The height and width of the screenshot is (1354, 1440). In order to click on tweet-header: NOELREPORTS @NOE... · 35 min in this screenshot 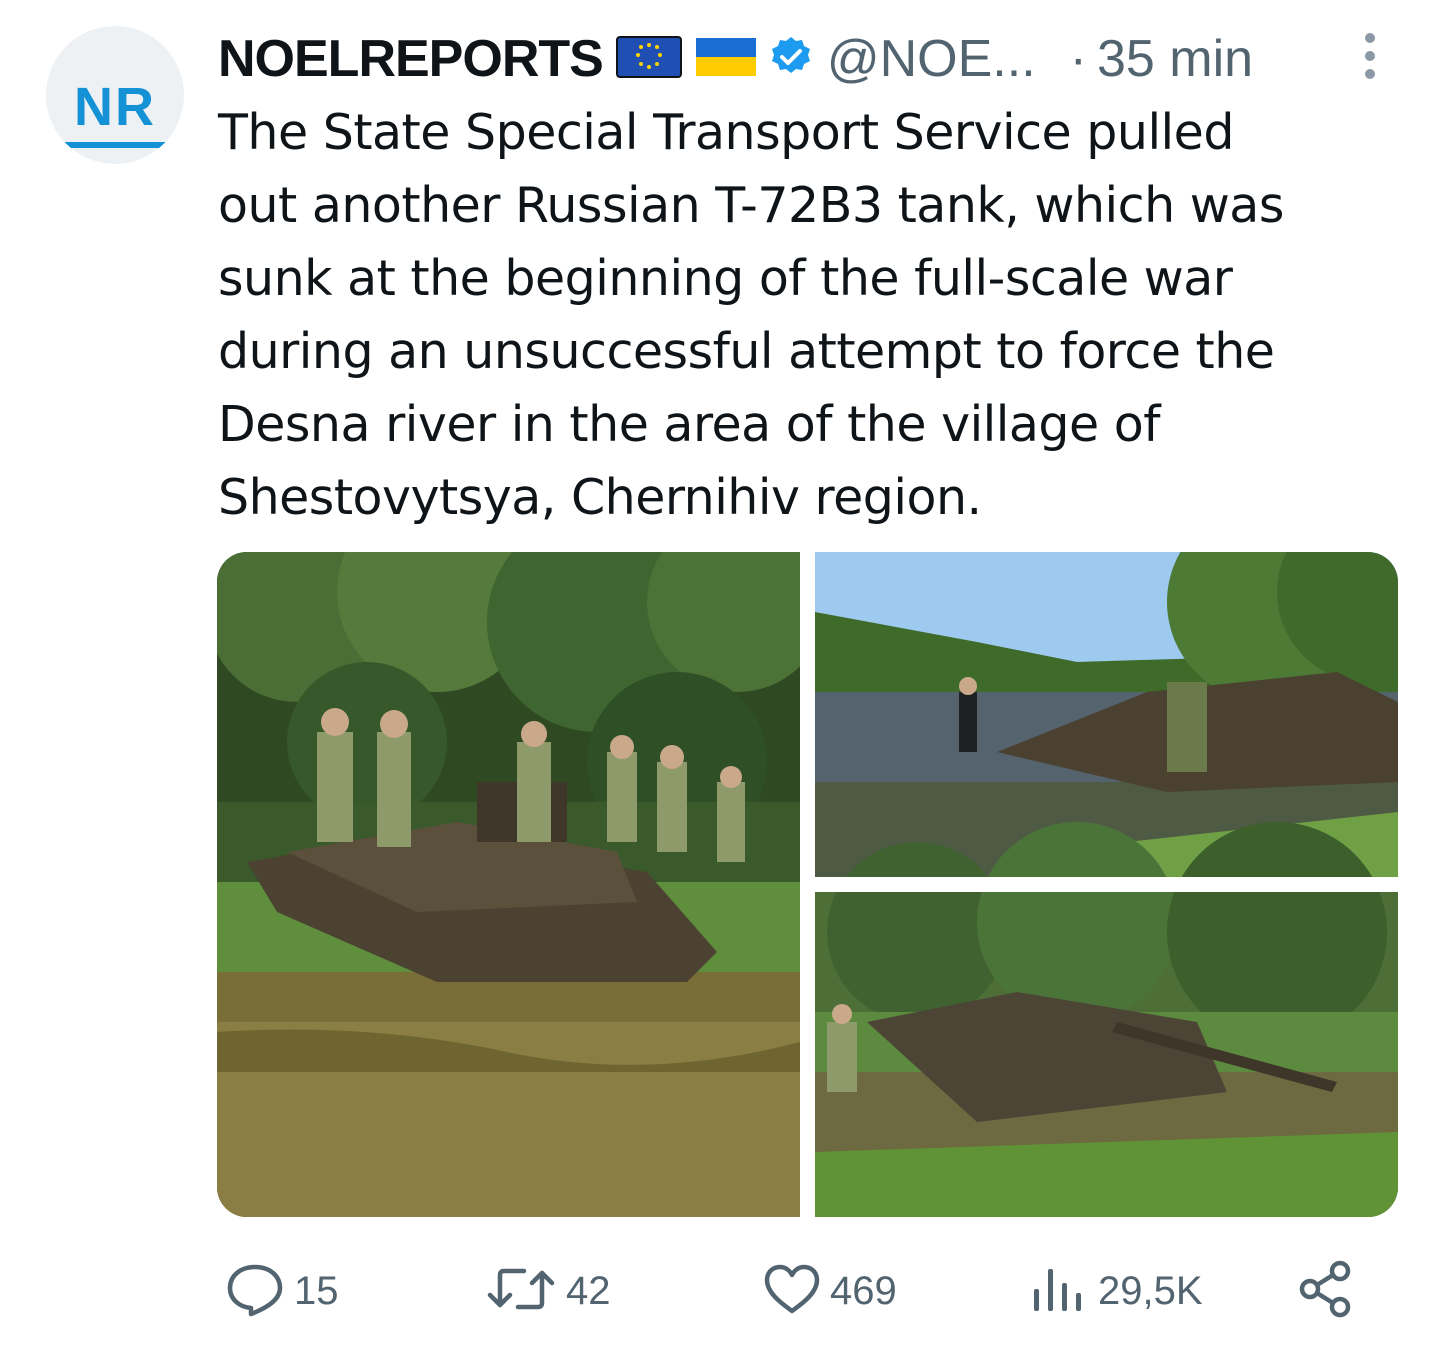, I will do `click(735, 59)`.